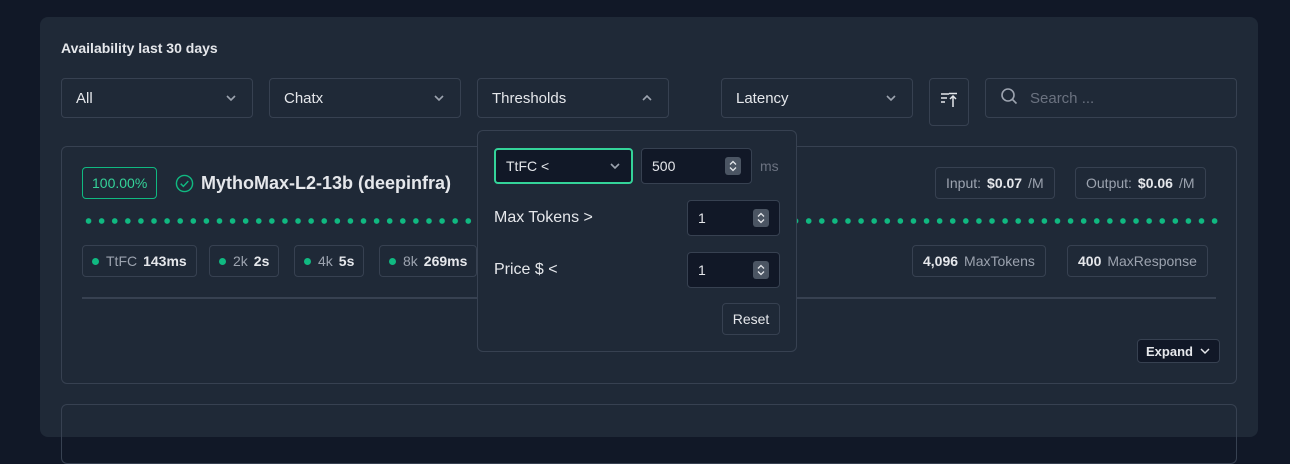  I want to click on metric-label: TtFC, so click(122, 261).